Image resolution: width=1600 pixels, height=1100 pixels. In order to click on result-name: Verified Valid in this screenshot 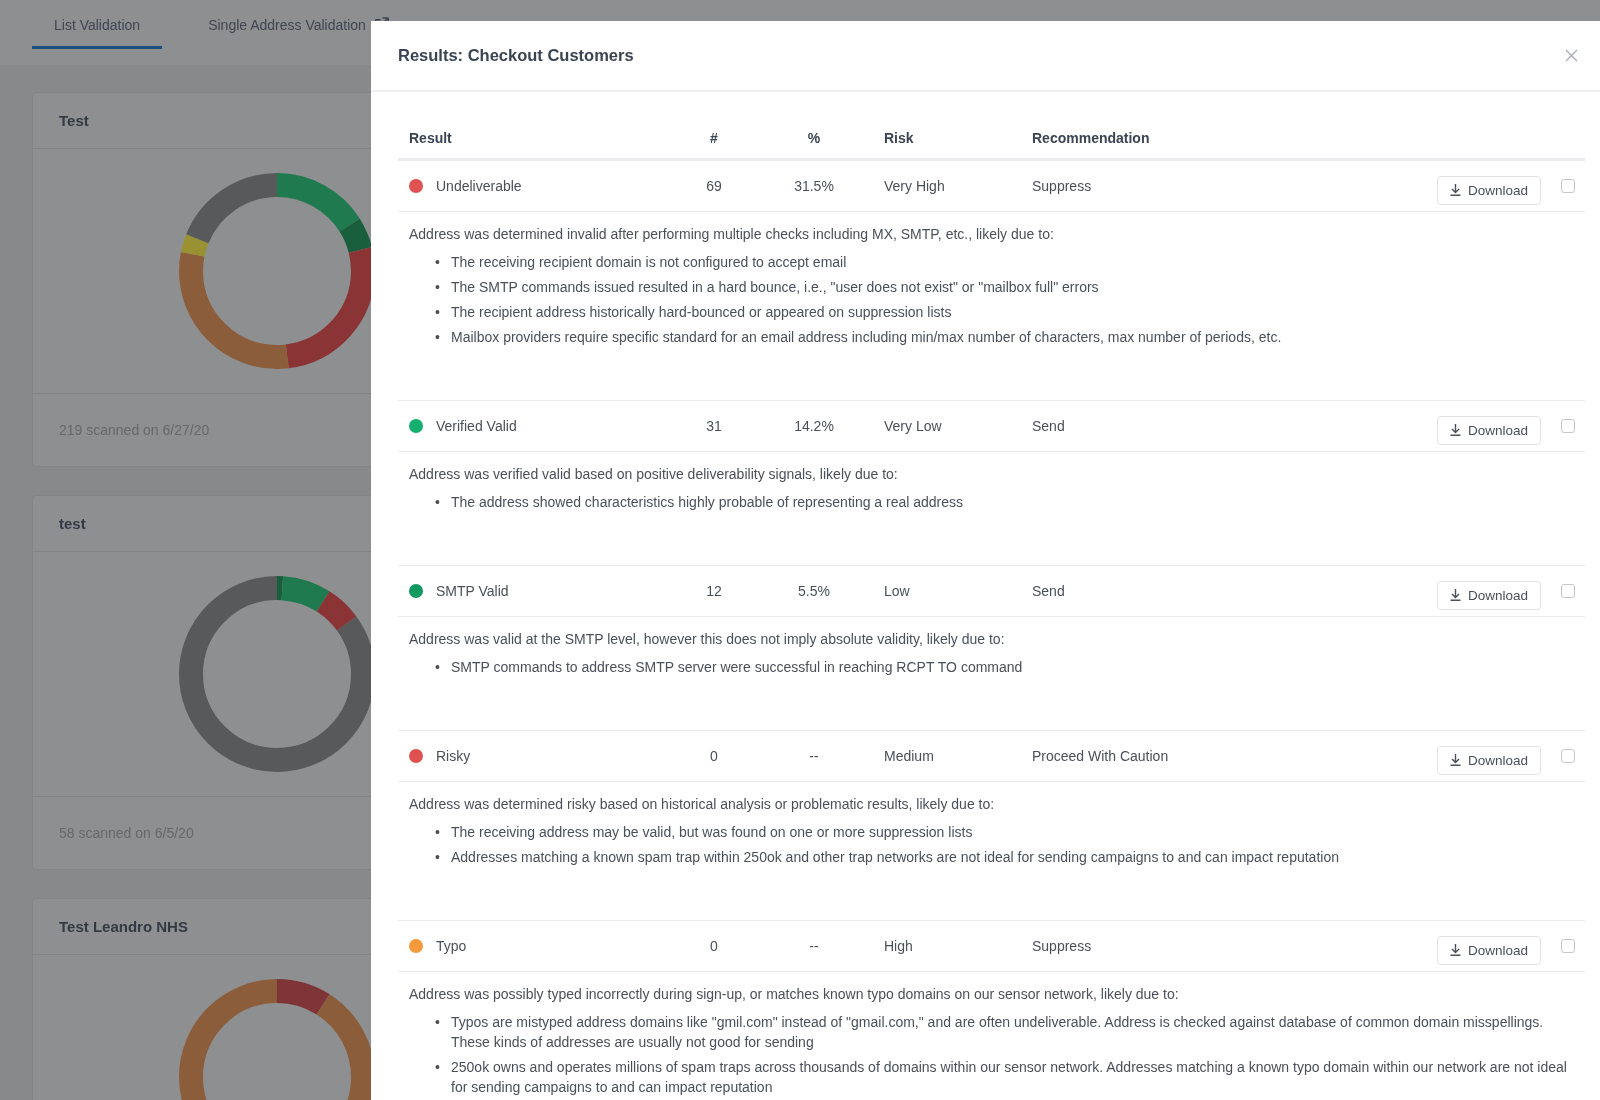, I will do `click(476, 426)`.